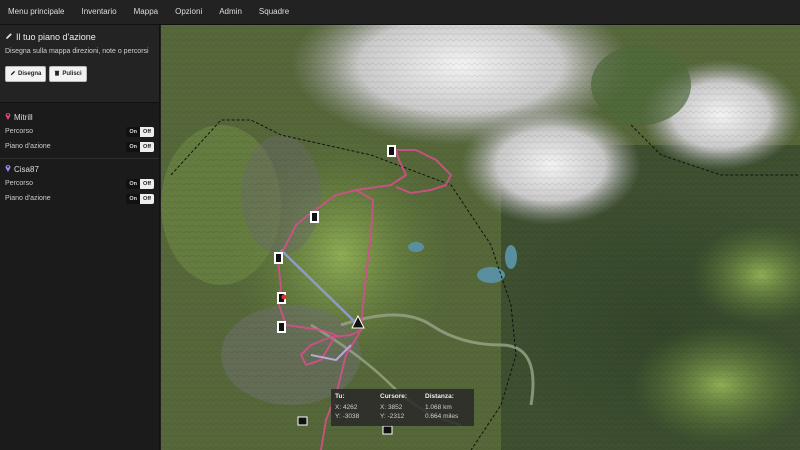  Describe the element at coordinates (72, 74) in the screenshot. I see `clear-button-label: Pulisci` at that location.